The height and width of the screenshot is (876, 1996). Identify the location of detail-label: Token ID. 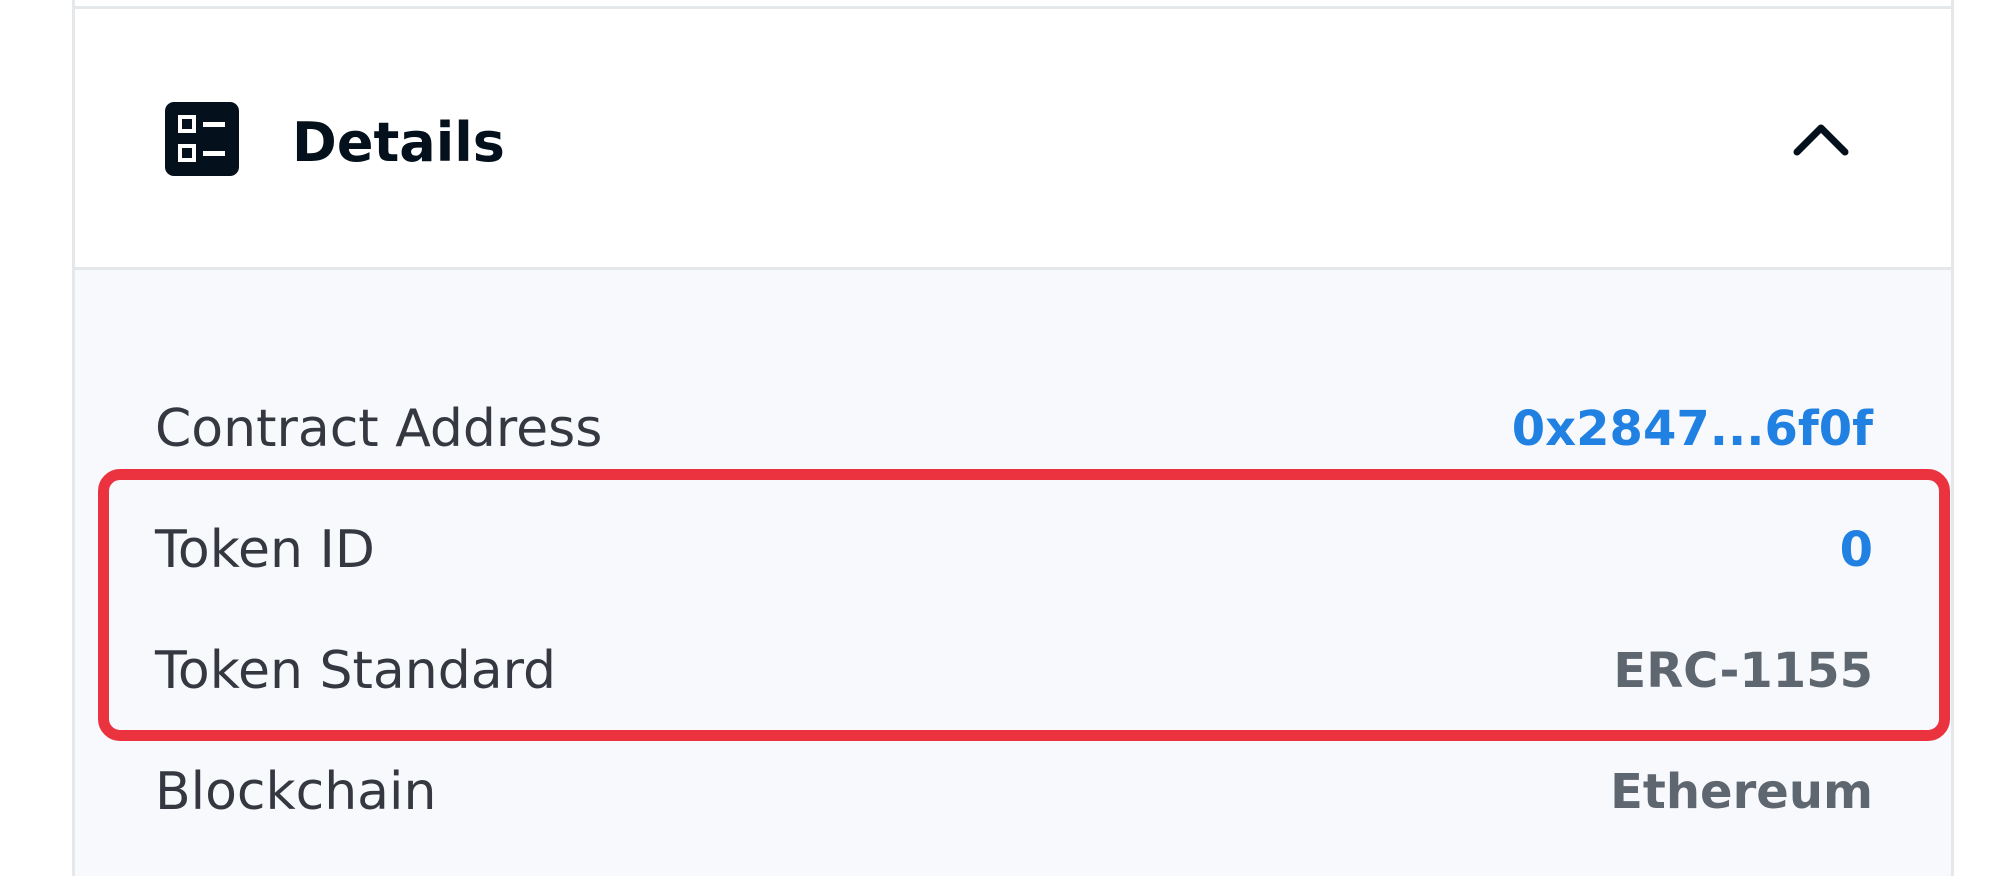
(265, 550).